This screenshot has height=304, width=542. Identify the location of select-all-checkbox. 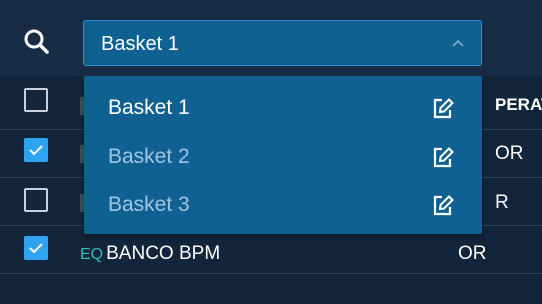
(36, 100).